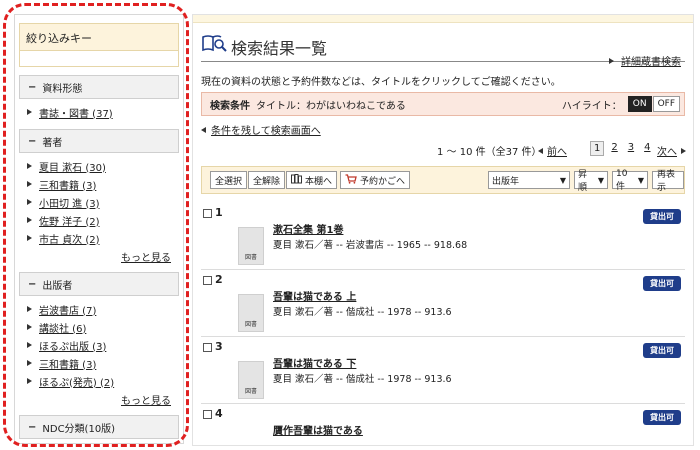 The width and height of the screenshot is (700, 450). What do you see at coordinates (631, 148) in the screenshot?
I see `page-link: 3` at bounding box center [631, 148].